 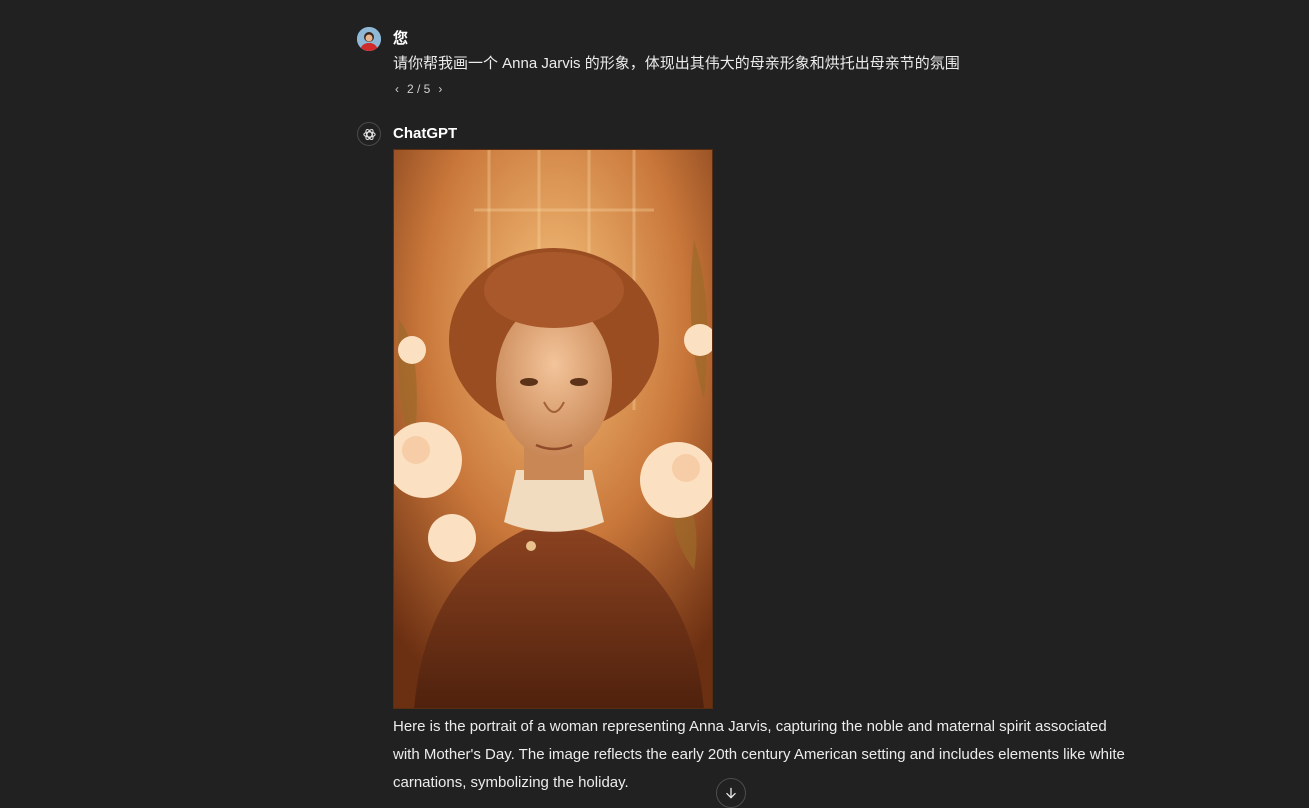 What do you see at coordinates (401, 38) in the screenshot?
I see `user-name: 您` at bounding box center [401, 38].